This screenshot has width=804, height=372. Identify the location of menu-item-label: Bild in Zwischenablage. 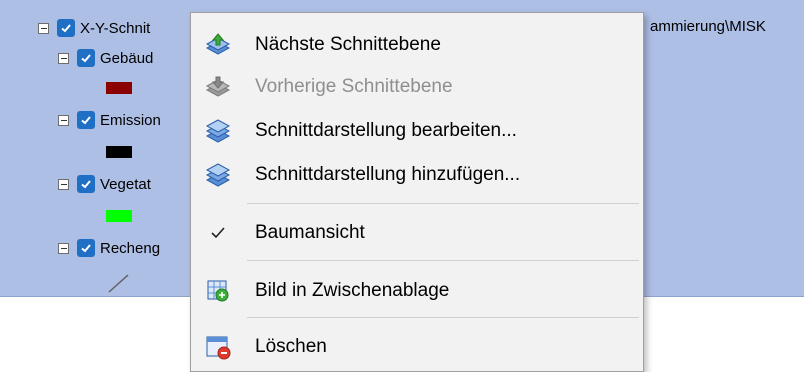
(352, 290).